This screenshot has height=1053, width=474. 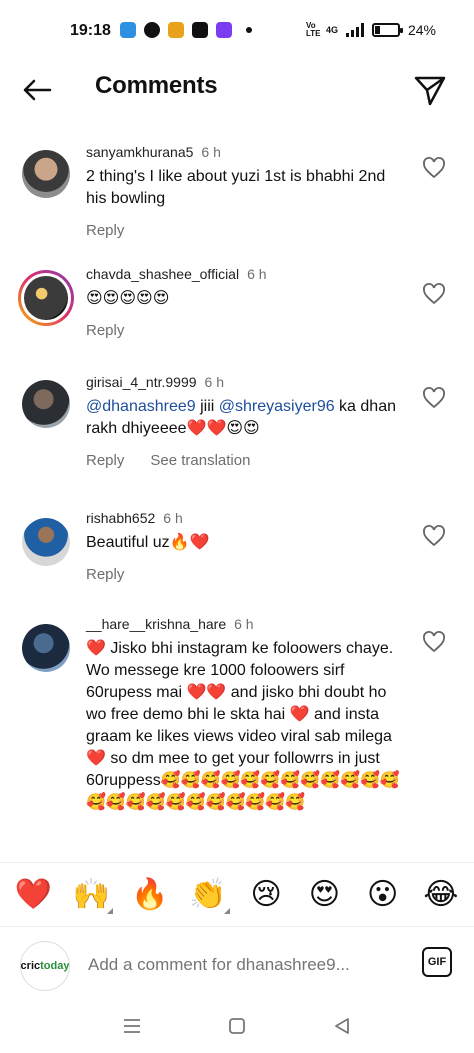 What do you see at coordinates (156, 85) in the screenshot?
I see `page-title: Comments` at bounding box center [156, 85].